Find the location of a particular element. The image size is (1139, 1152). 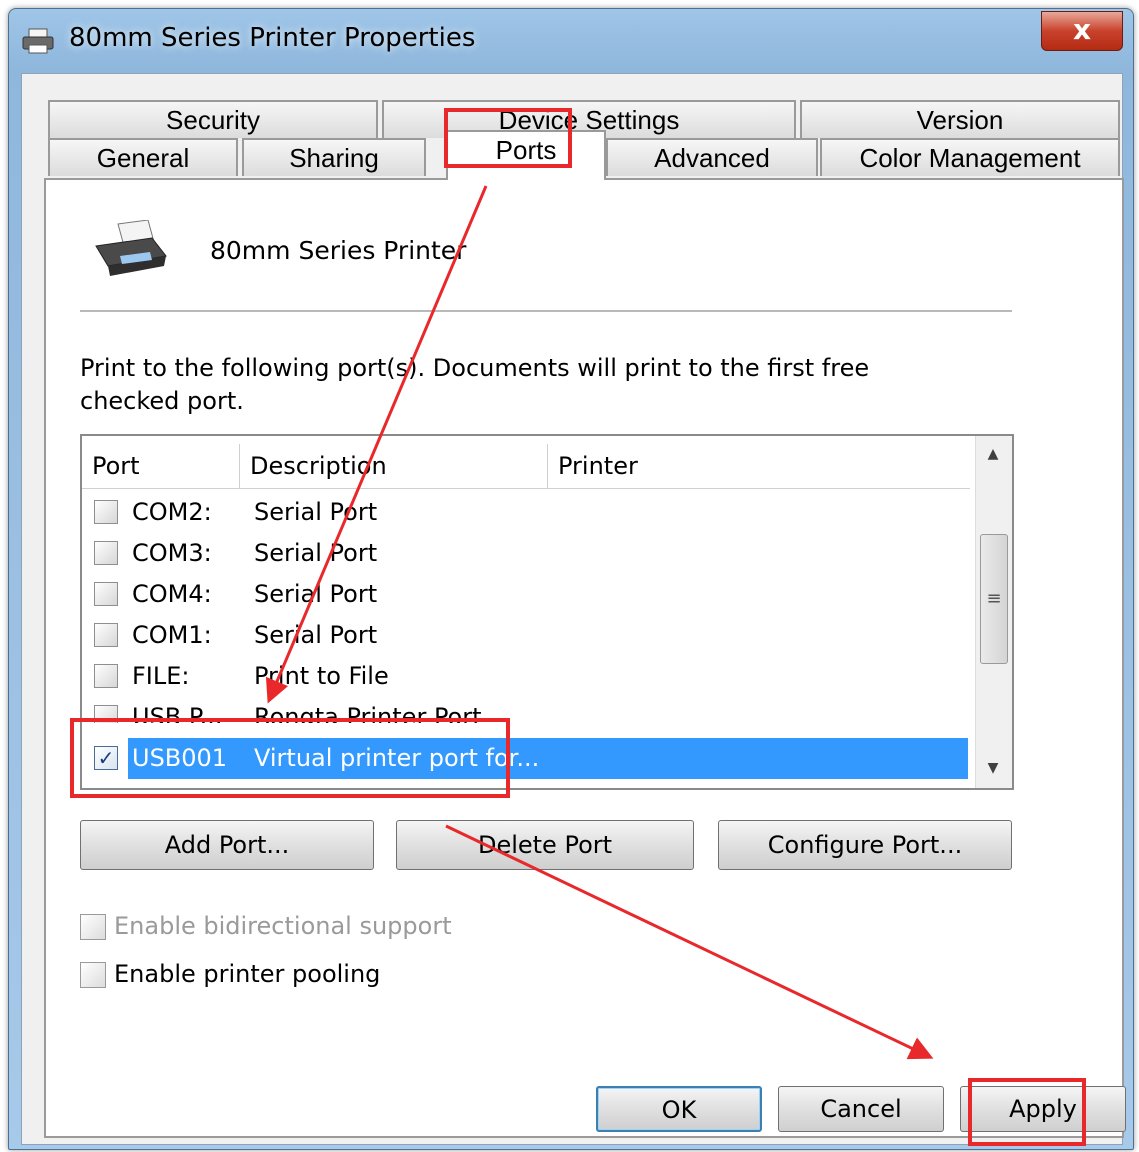

arrow-to-apply is located at coordinates (689, 942).